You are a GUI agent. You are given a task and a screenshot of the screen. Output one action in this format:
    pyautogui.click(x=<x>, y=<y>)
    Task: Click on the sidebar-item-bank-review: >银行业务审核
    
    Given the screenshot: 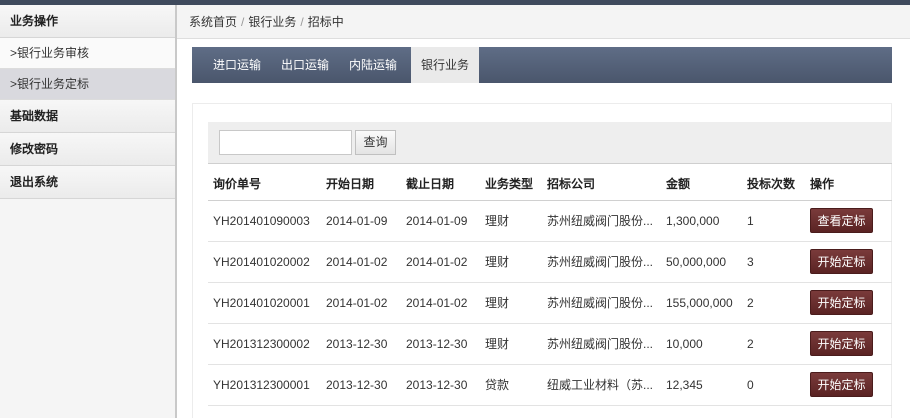 What is the action you would take?
    pyautogui.click(x=87, y=53)
    